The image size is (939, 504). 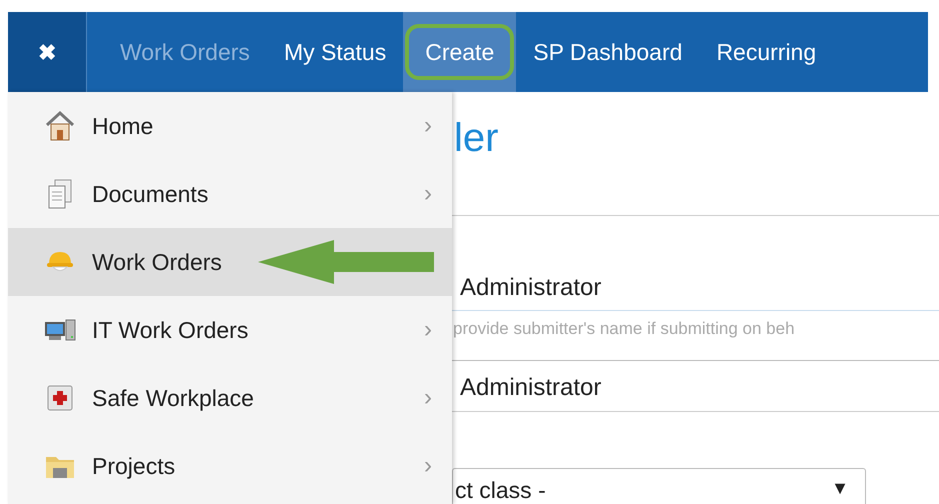 What do you see at coordinates (695, 288) in the screenshot?
I see `requester-field: Administrator` at bounding box center [695, 288].